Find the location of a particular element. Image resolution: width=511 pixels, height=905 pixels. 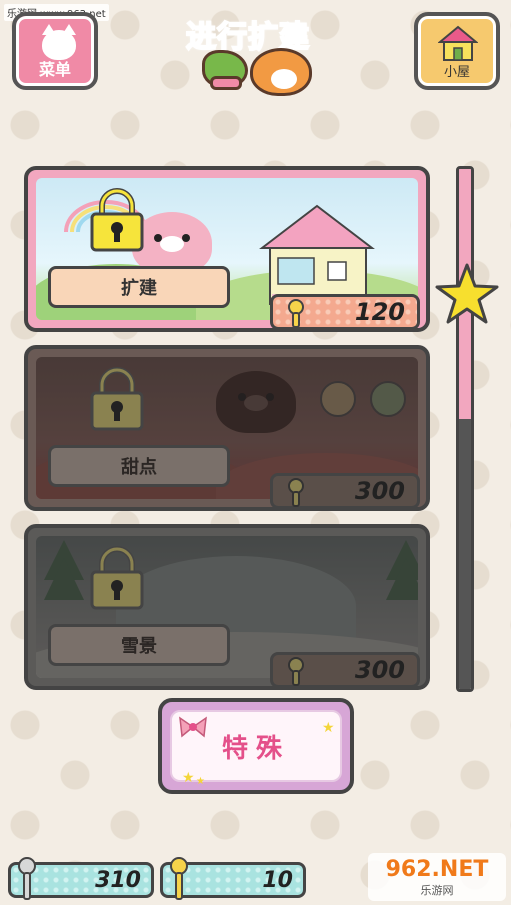

expansion-card-3: 雪景 300 is located at coordinates (227, 607).